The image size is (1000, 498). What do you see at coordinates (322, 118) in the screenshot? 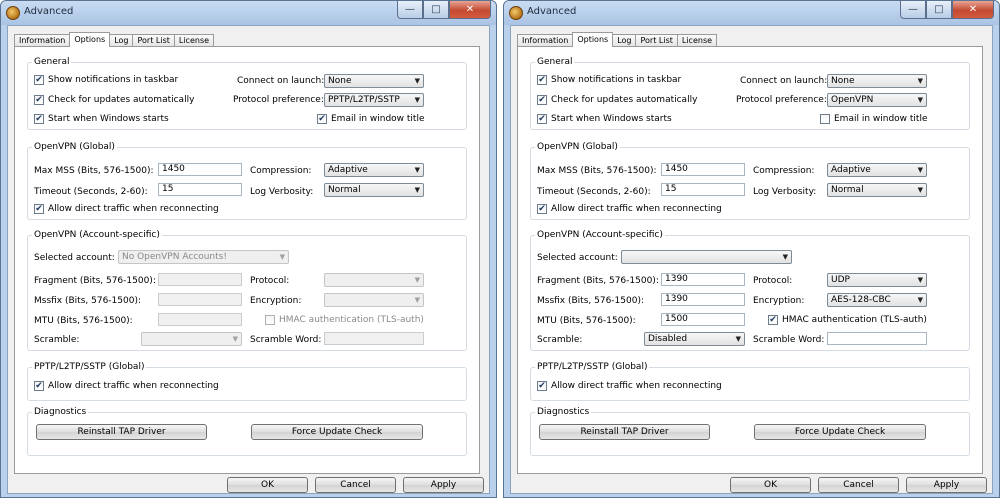
I see `email-title-check-icon: ✔` at bounding box center [322, 118].